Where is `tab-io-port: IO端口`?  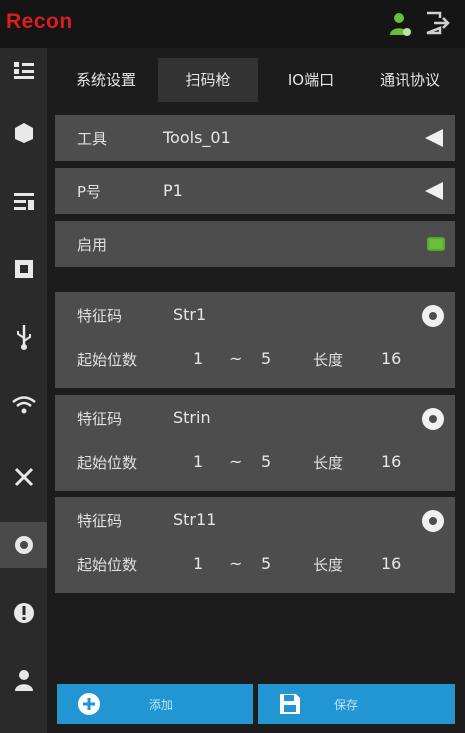
tab-io-port: IO端口 is located at coordinates (311, 80).